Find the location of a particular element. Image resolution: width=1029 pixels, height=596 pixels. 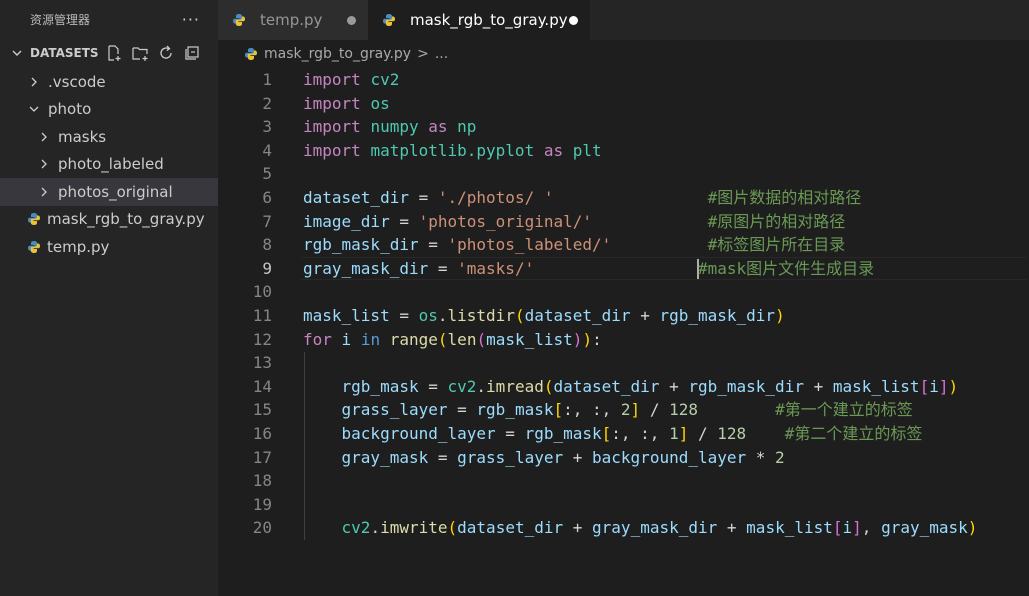

new-file-icon is located at coordinates (114, 53).